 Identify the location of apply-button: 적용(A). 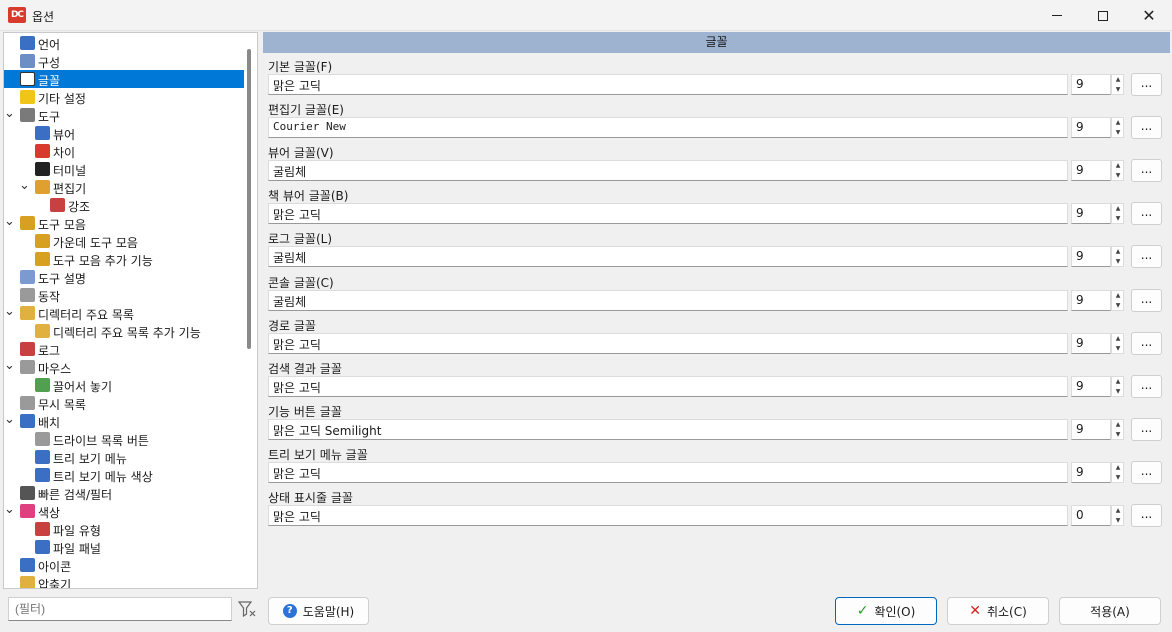
(1110, 611).